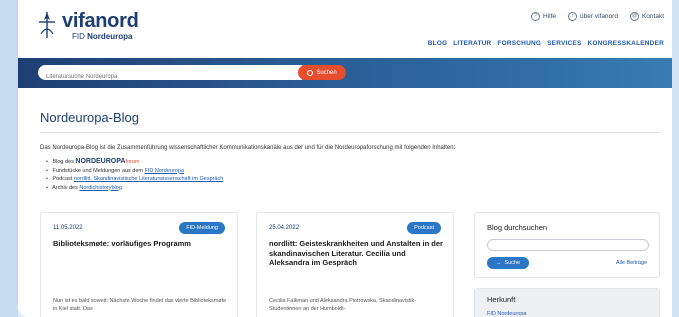 The height and width of the screenshot is (317, 679). I want to click on help-icon: ?, so click(535, 16).